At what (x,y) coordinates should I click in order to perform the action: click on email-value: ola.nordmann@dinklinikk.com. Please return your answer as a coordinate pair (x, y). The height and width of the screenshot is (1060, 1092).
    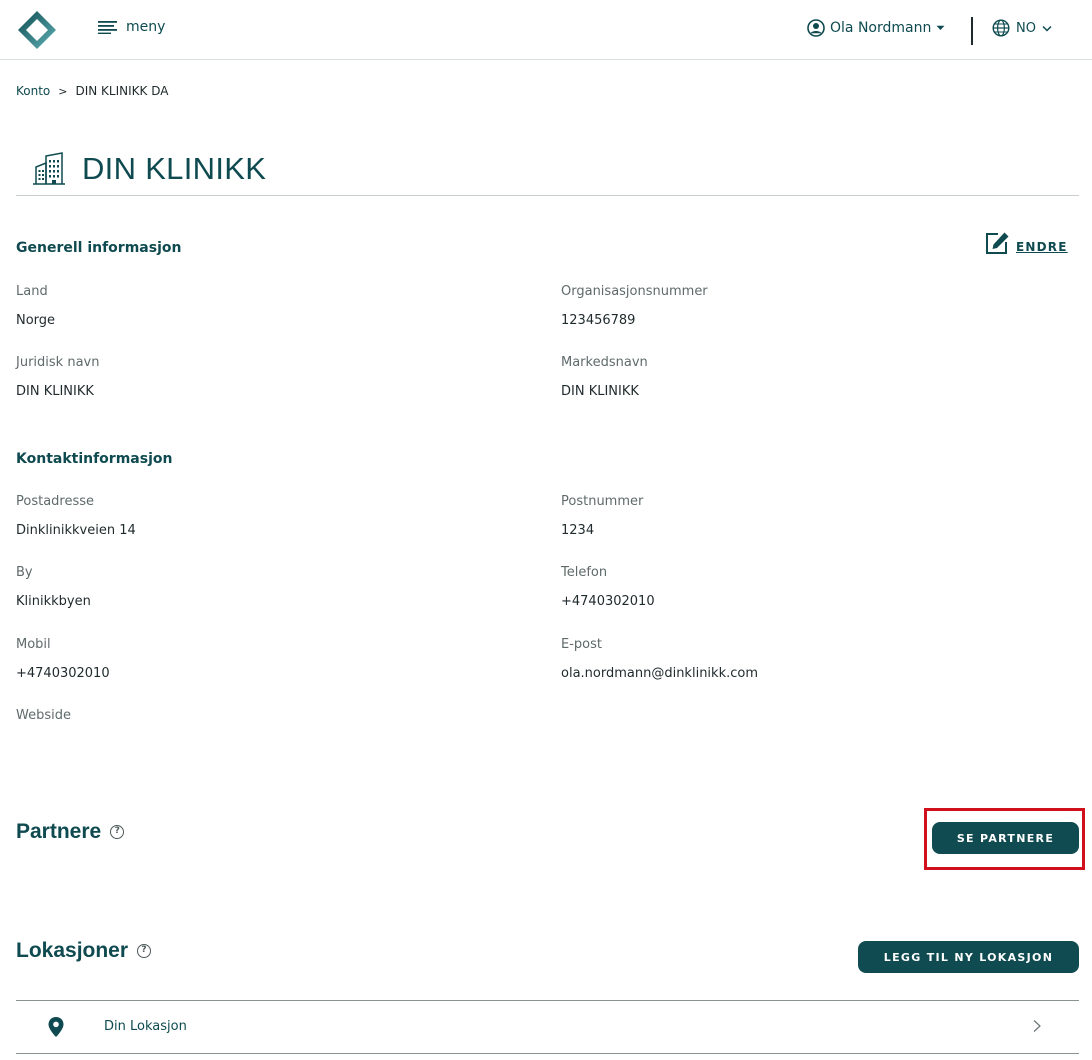
    Looking at the image, I should click on (659, 673).